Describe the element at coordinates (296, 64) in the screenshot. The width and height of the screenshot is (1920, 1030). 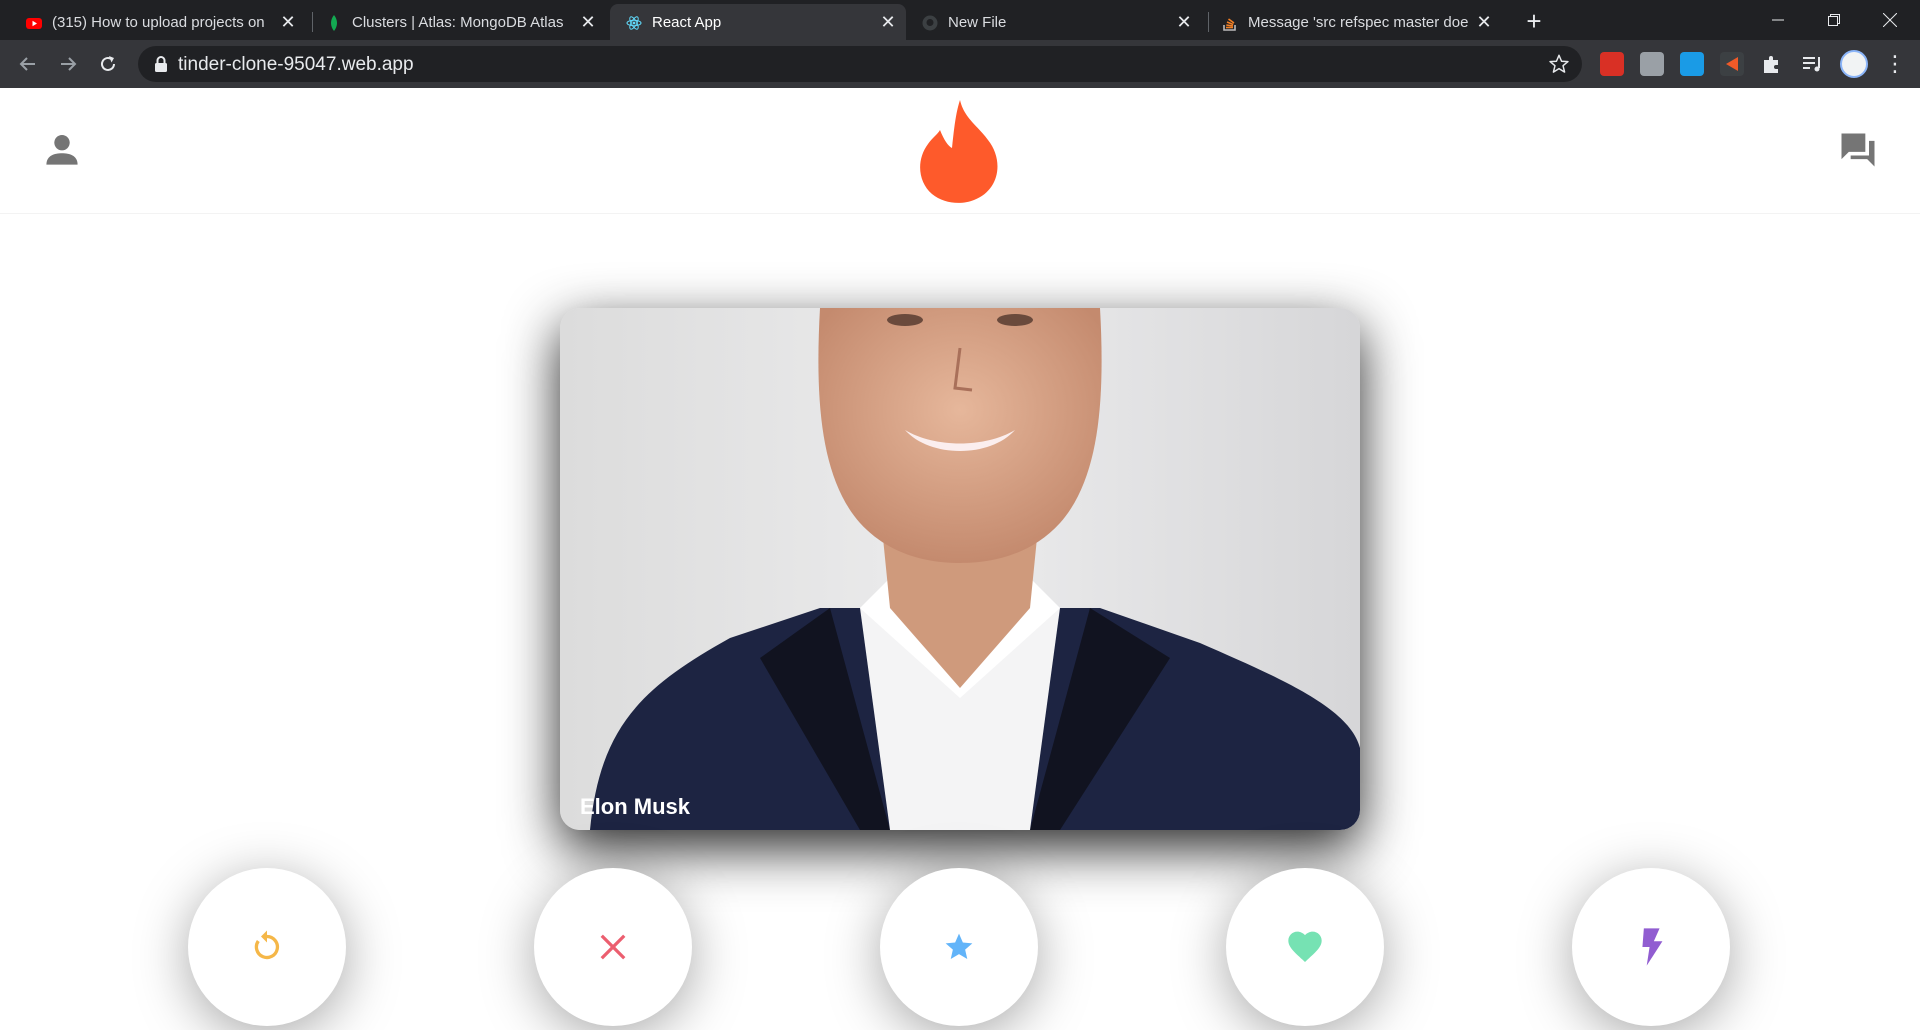
I see `url-text: tinder-clone-95047.web.app` at that location.